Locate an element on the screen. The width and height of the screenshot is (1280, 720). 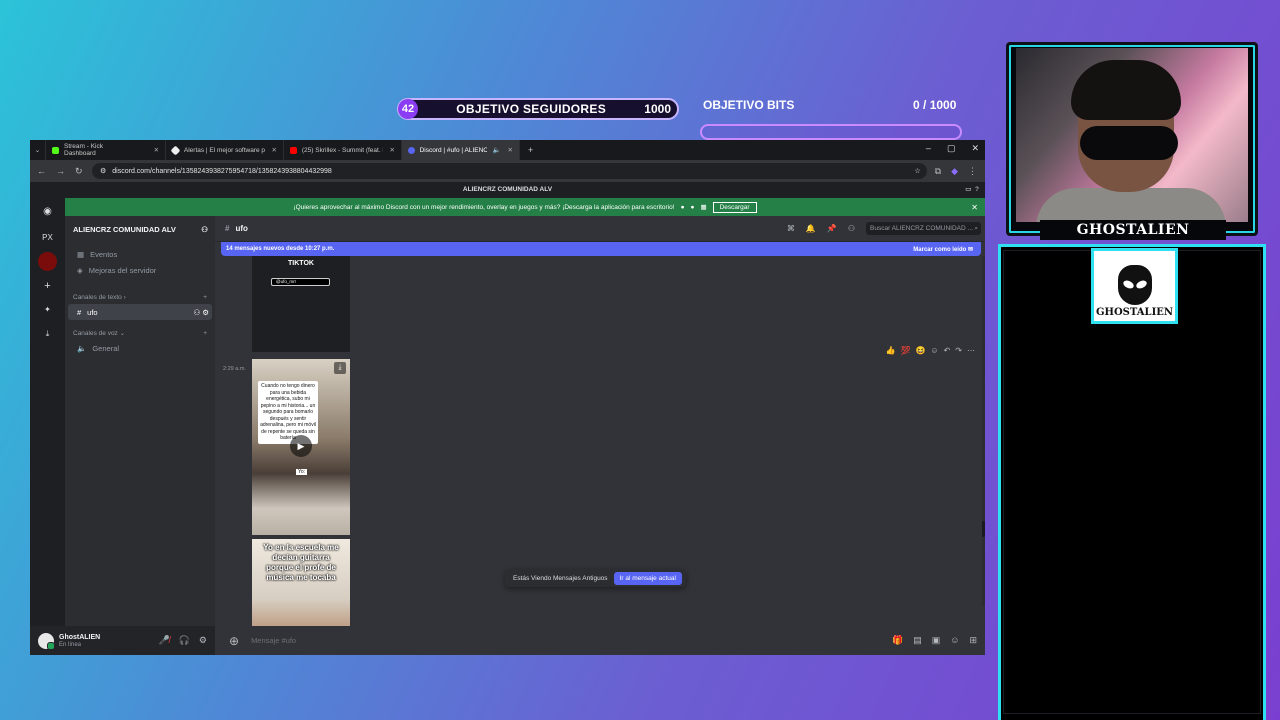
tab-discord: Discord | #ufo | ALIENCR 🔈 ✕ is located at coordinates (461, 150).